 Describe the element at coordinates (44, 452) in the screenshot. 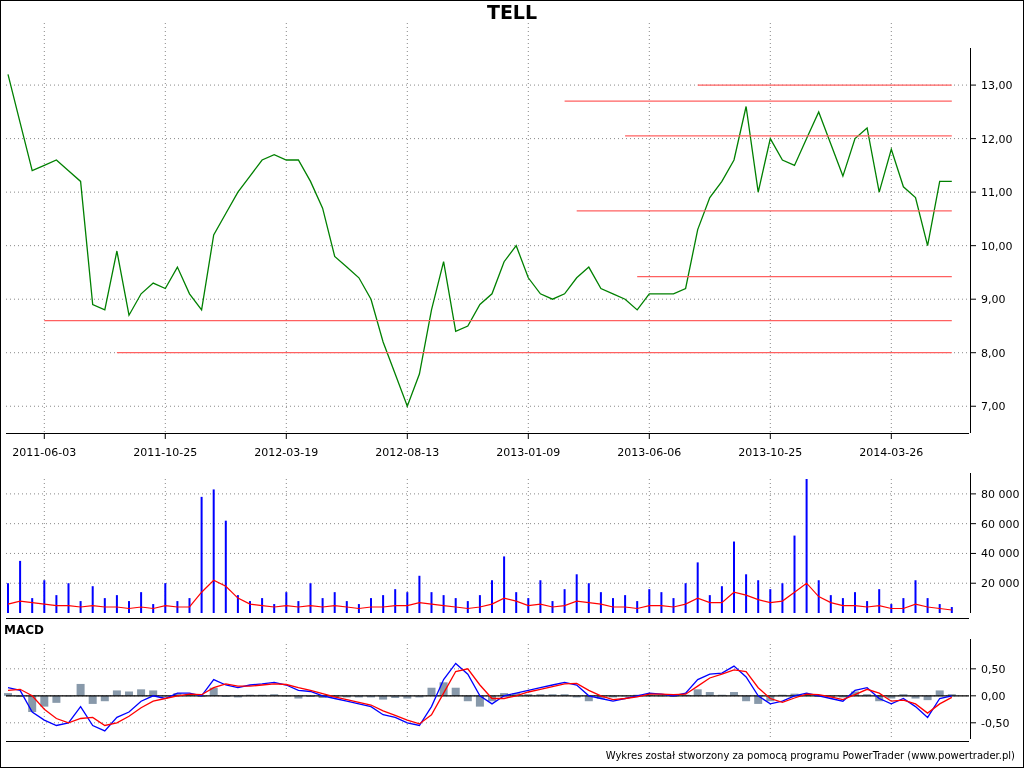

I see `axis-label: 2011-06-03` at that location.